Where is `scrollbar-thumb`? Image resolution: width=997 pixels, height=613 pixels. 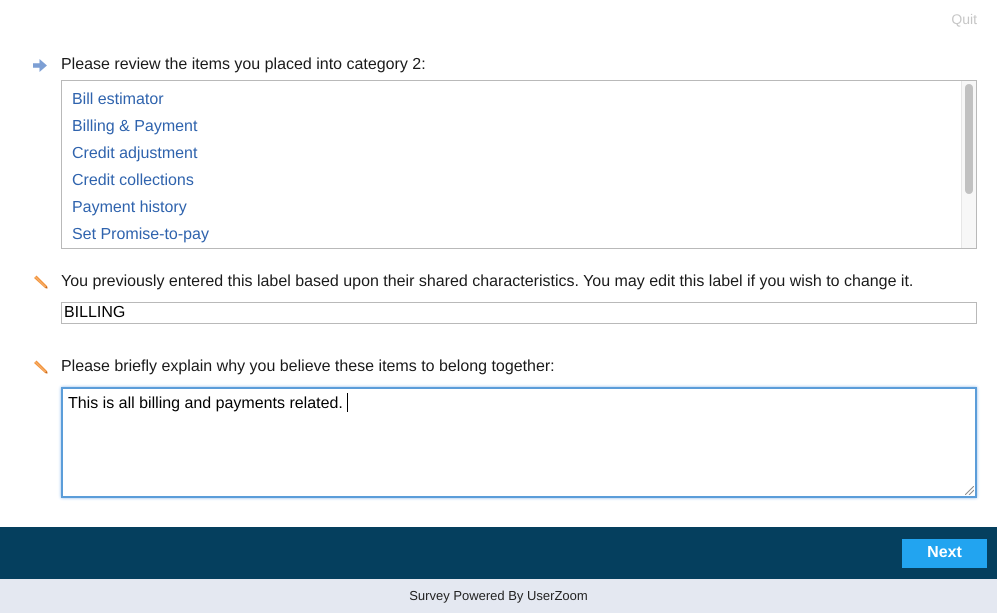
scrollbar-thumb is located at coordinates (969, 139).